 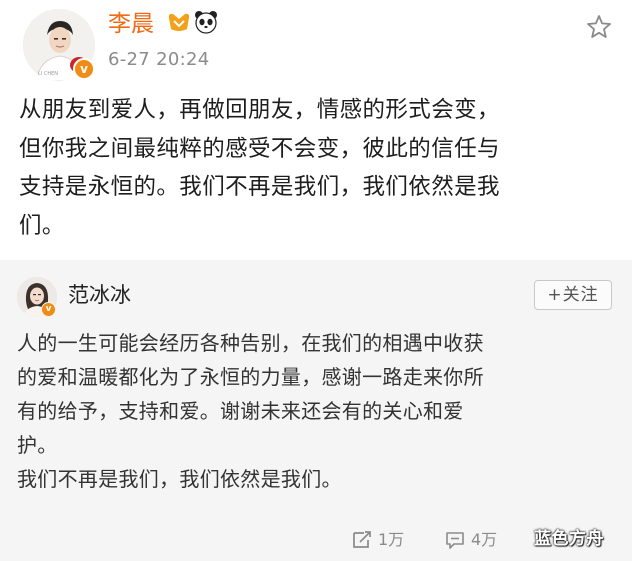 What do you see at coordinates (569, 539) in the screenshot?
I see `watermark-text: 蓝色方舟` at bounding box center [569, 539].